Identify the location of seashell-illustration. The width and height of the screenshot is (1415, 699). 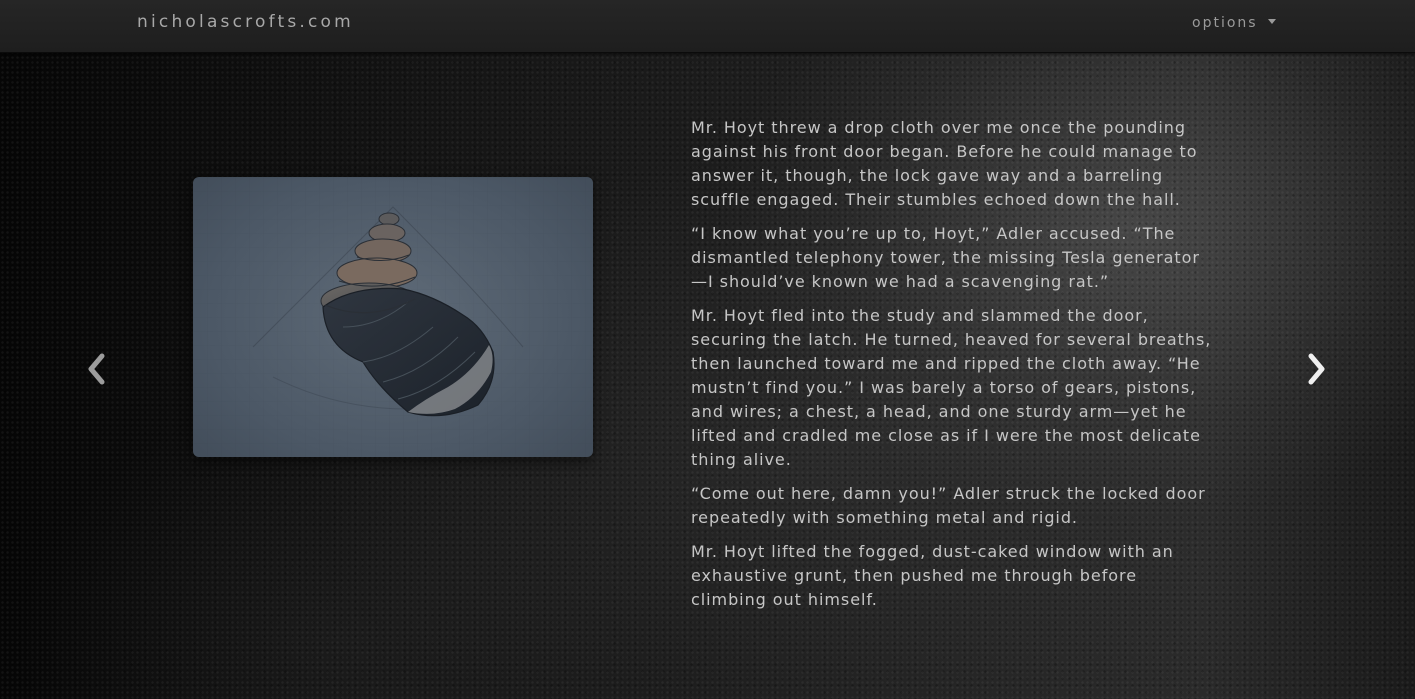
(393, 317).